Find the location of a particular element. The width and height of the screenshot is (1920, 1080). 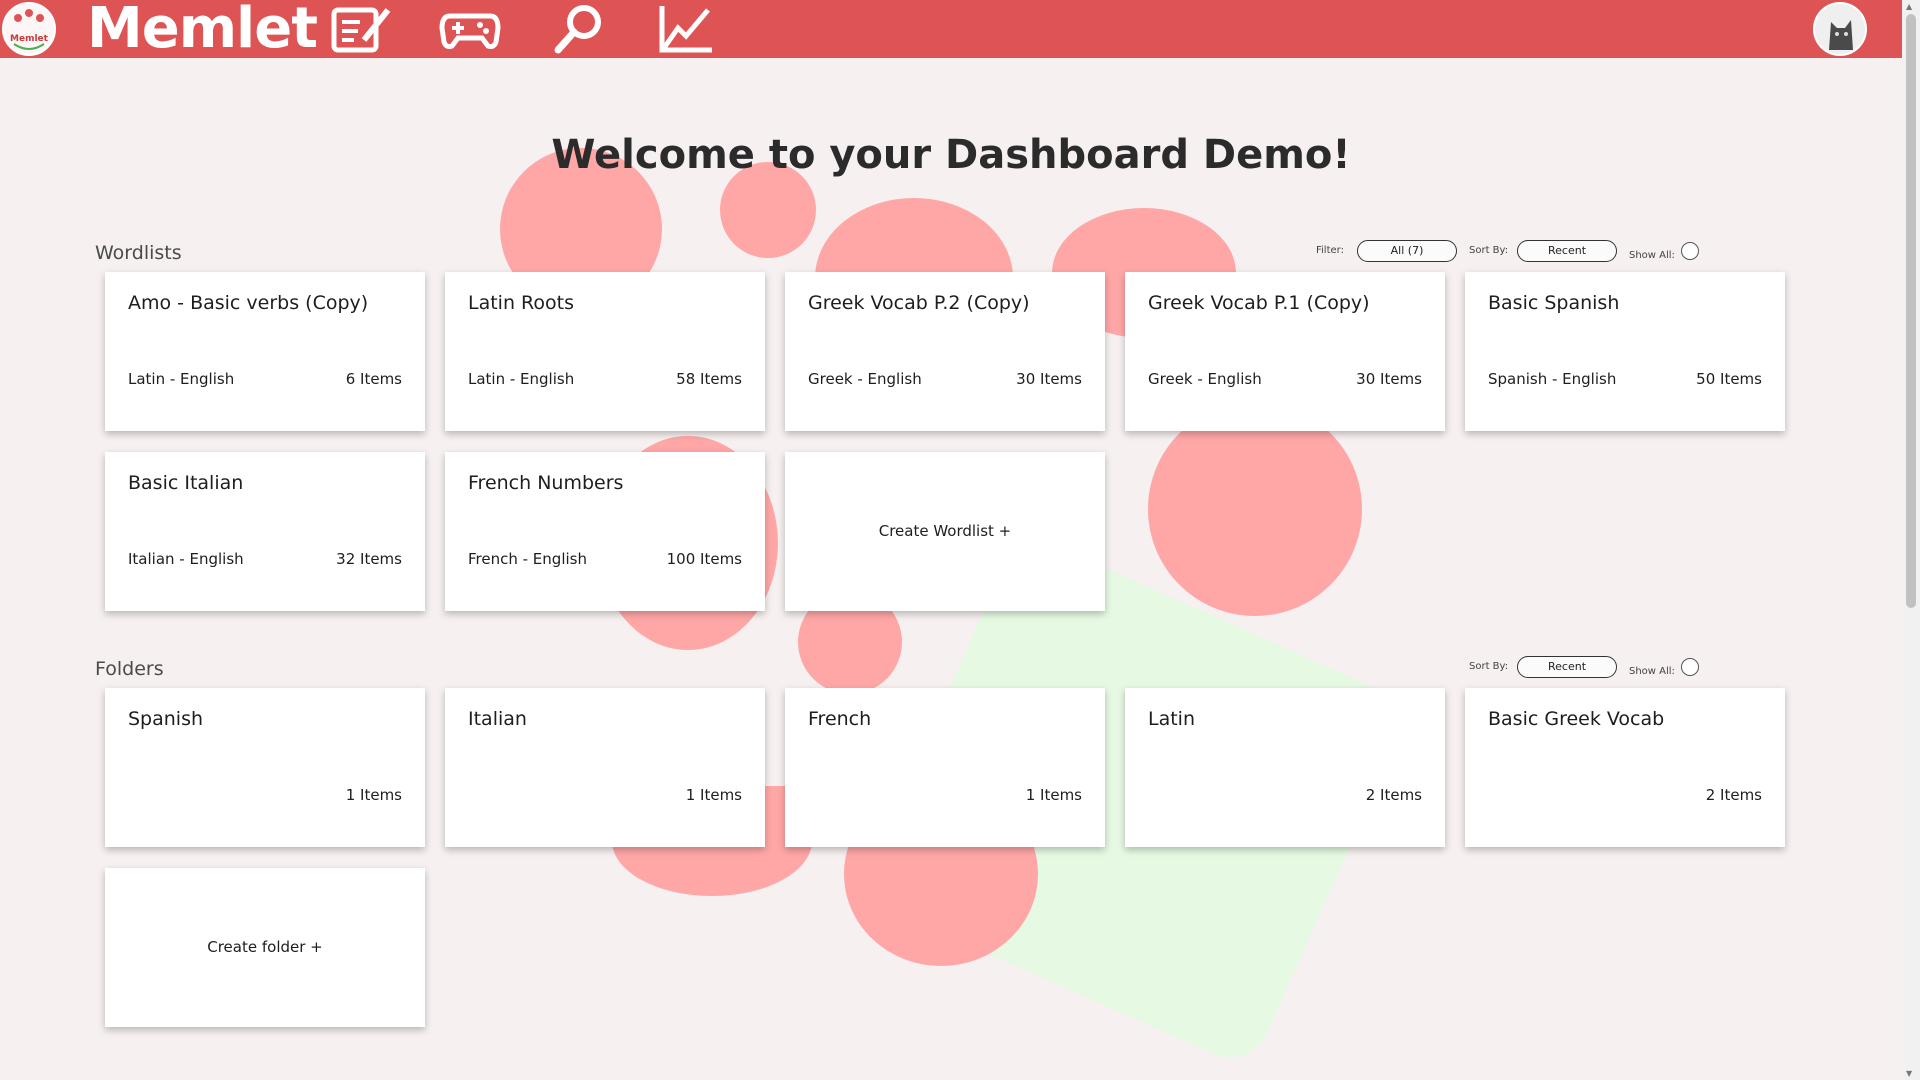

create-wordlist-button: Create Wordlist + is located at coordinates (945, 531).